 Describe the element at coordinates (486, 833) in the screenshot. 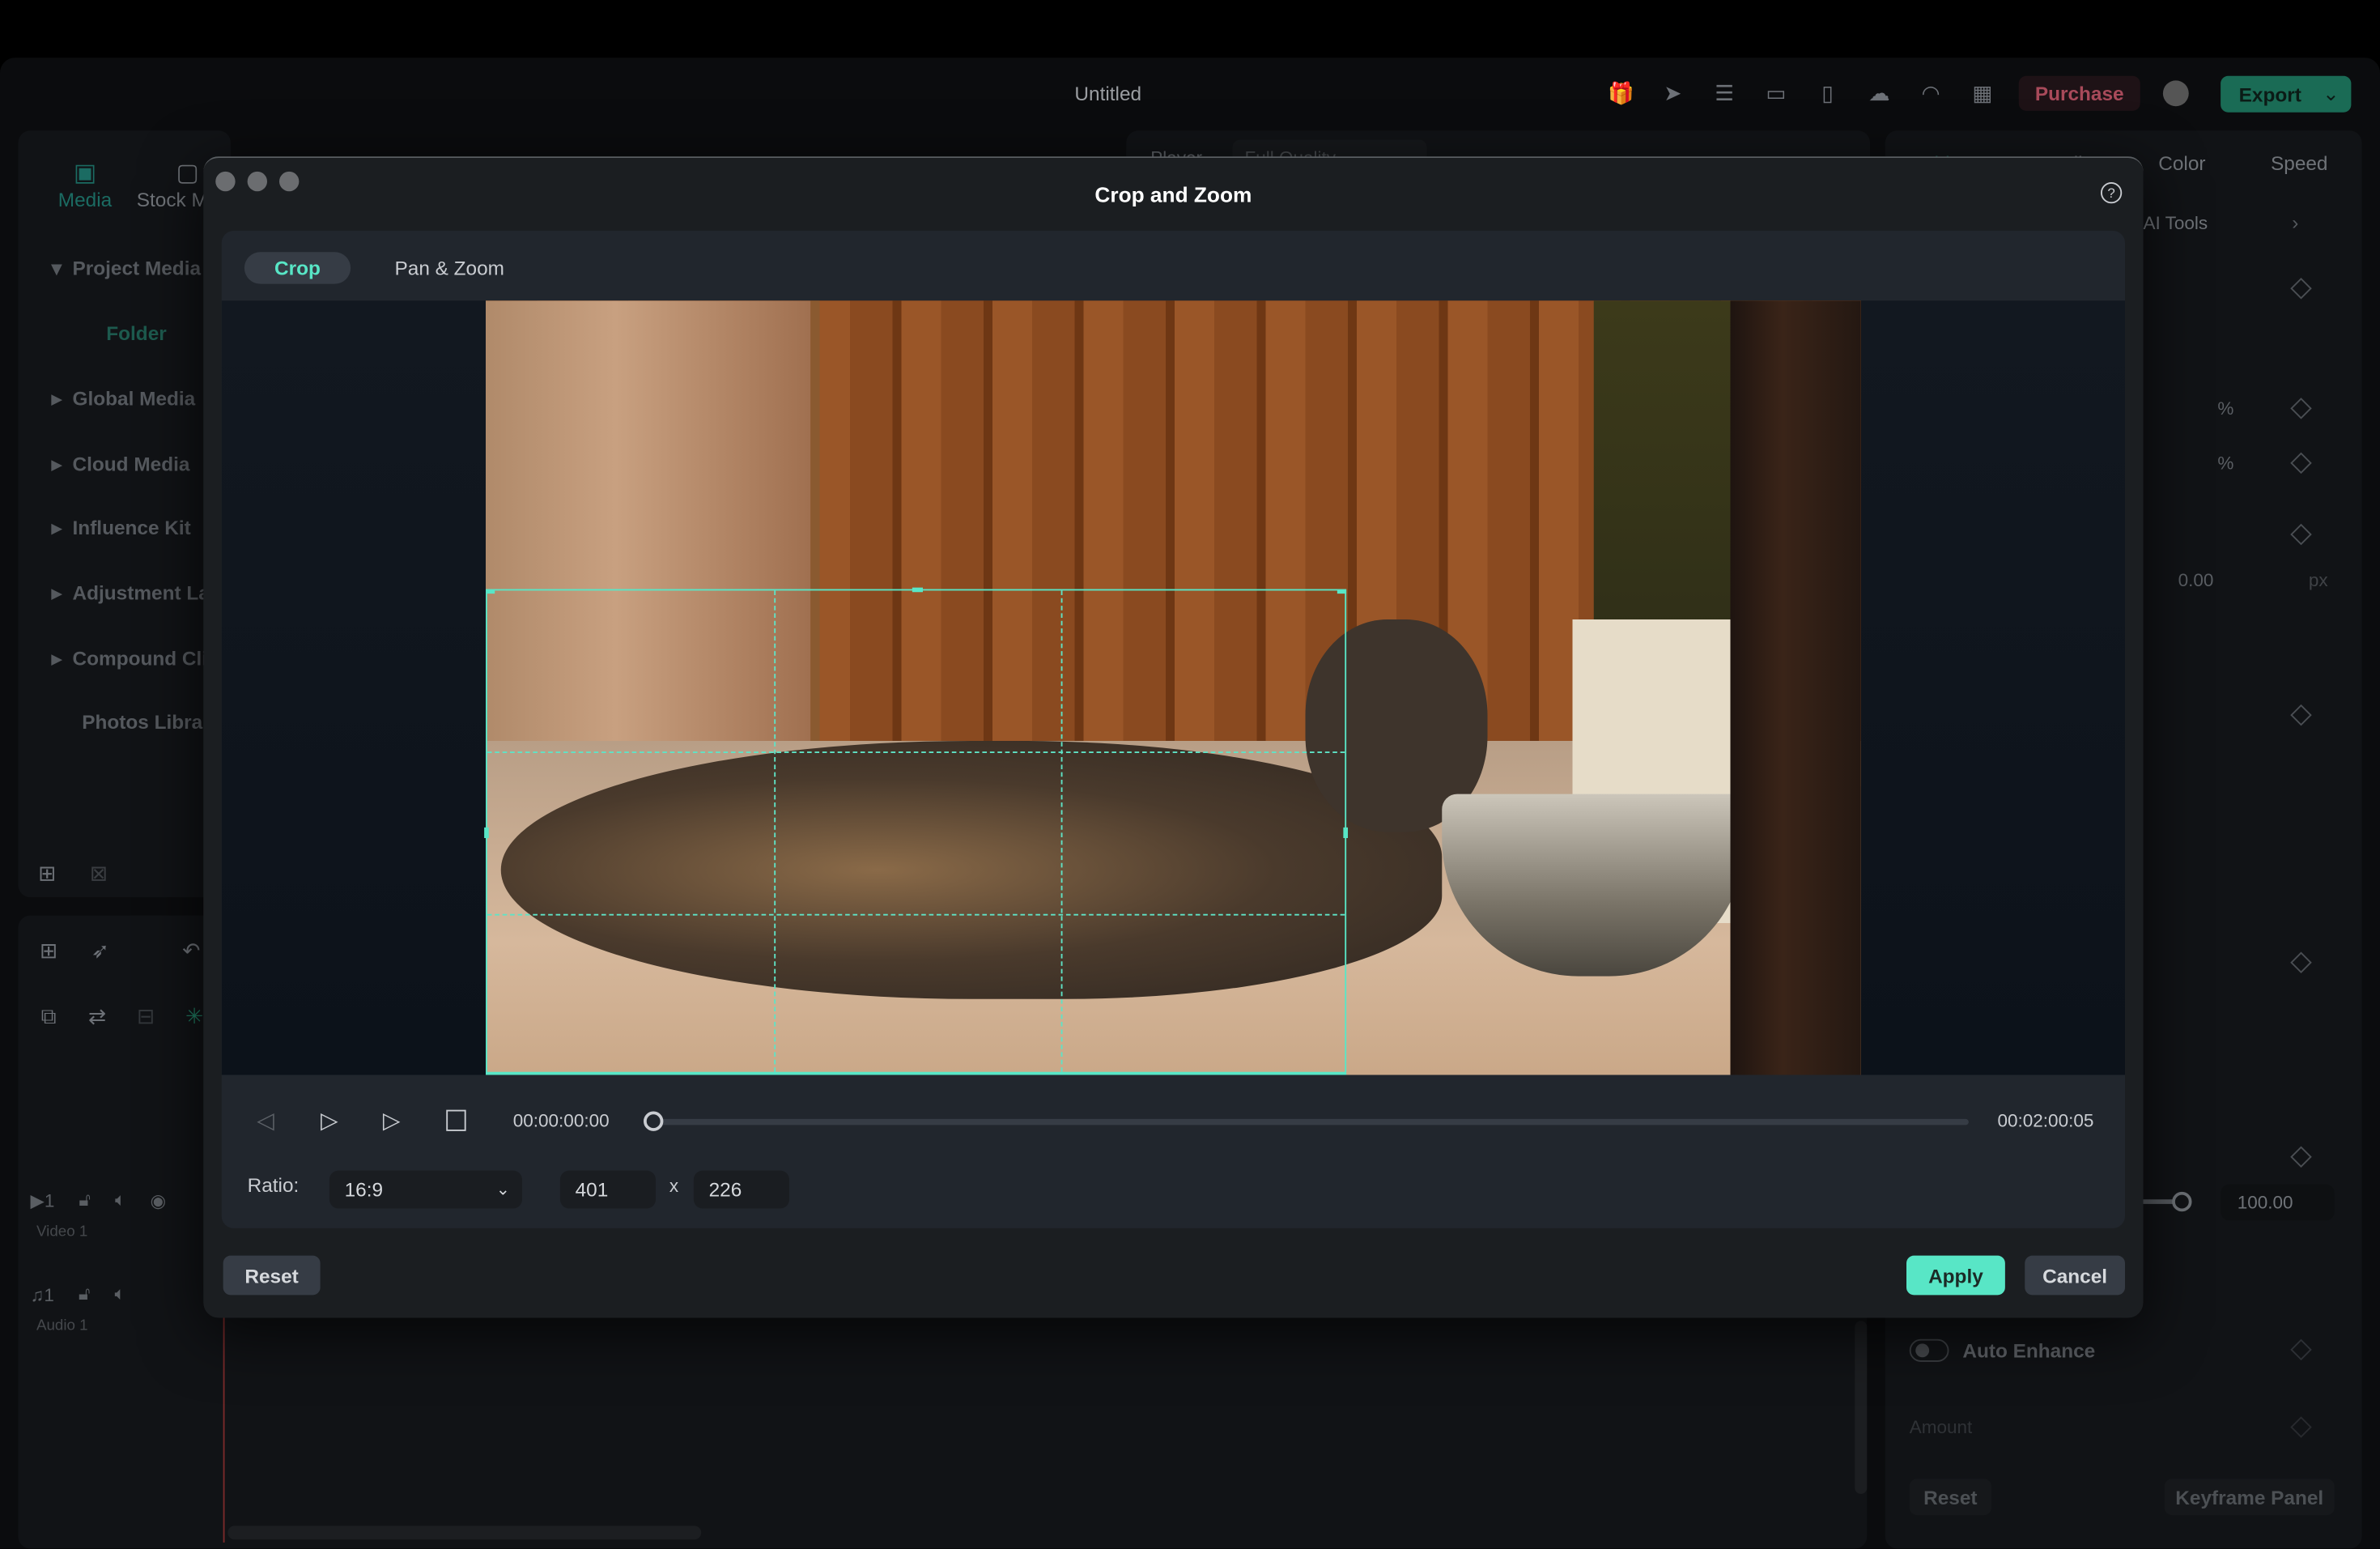

I see `crop-handle-left` at that location.